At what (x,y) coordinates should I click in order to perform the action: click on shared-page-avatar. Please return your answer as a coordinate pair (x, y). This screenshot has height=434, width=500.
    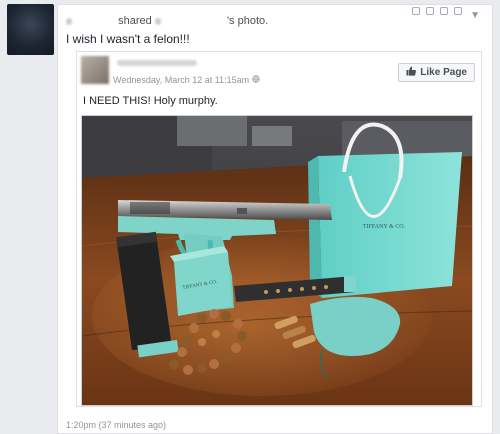
    Looking at the image, I should click on (95, 70).